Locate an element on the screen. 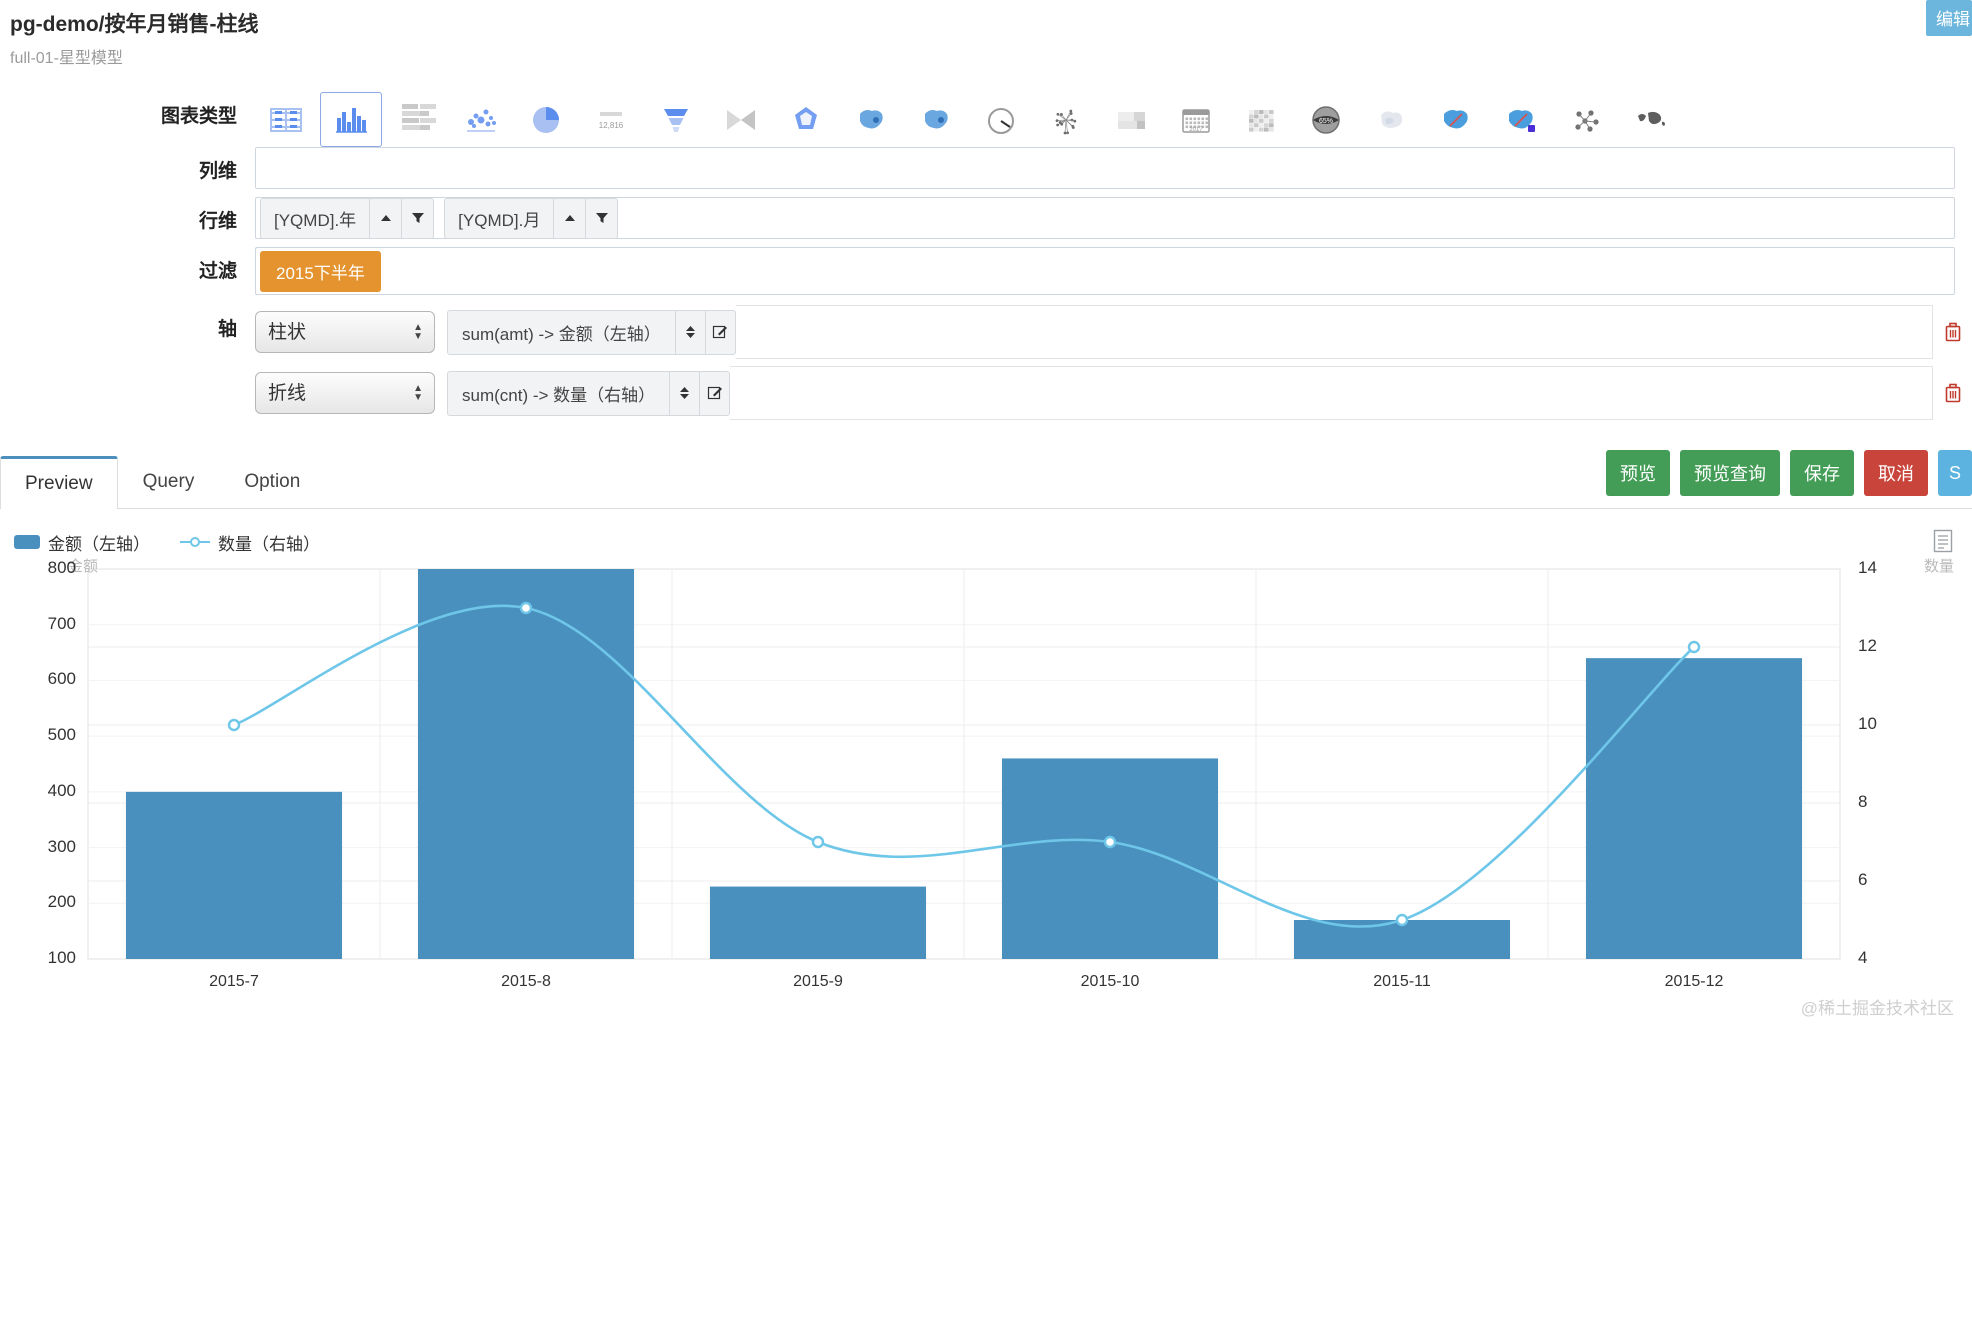  legend-item-amount: 金额（左轴） is located at coordinates (82, 542).